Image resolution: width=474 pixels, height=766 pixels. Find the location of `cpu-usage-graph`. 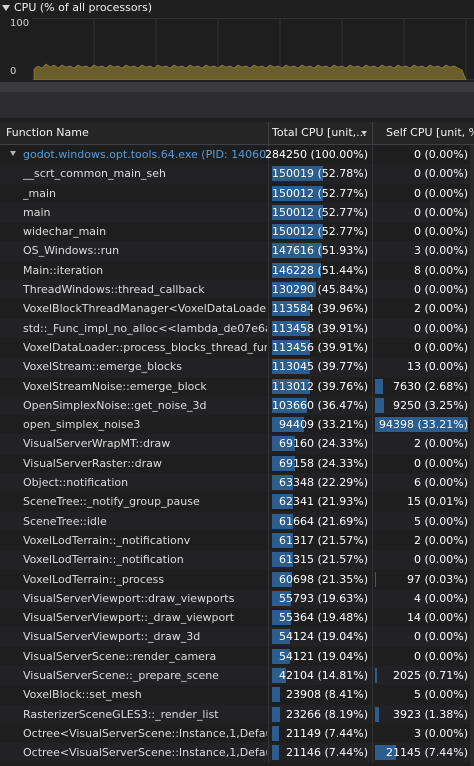

cpu-usage-graph is located at coordinates (253, 49).